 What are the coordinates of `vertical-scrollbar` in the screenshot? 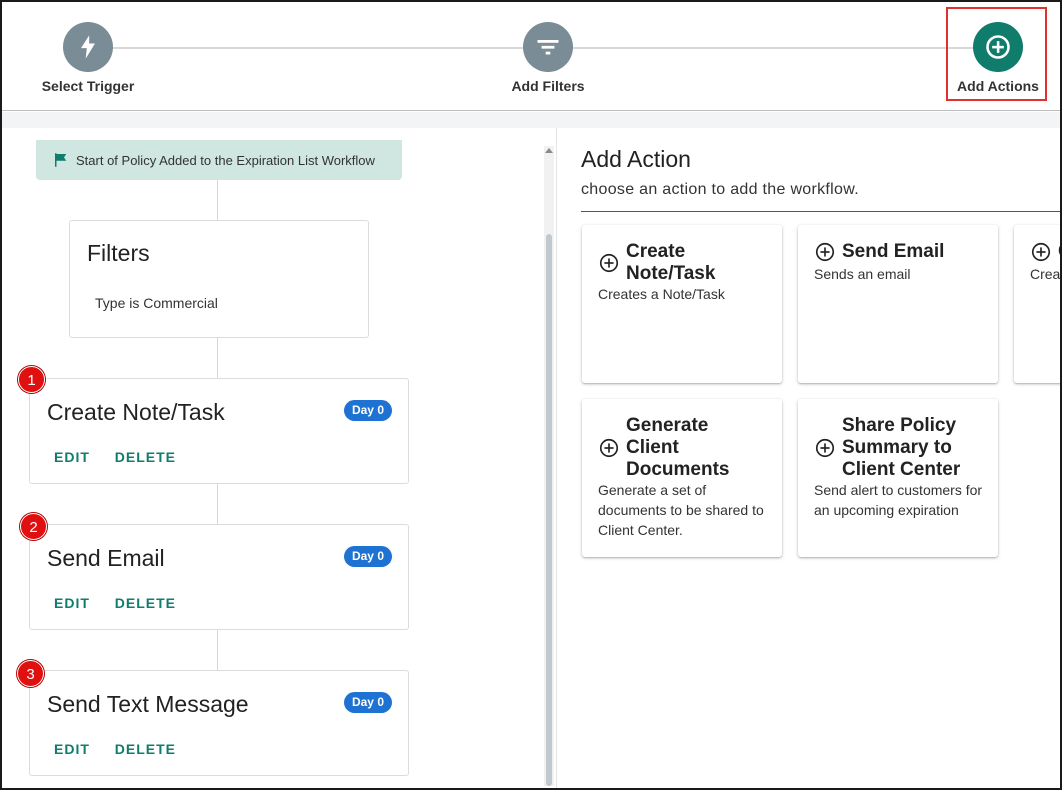 It's located at (549, 466).